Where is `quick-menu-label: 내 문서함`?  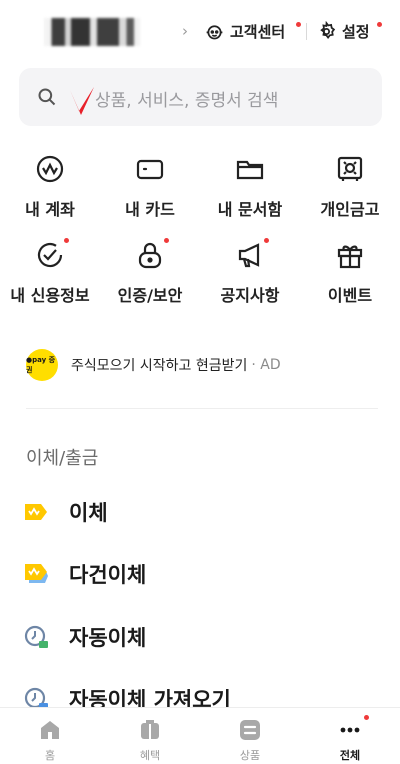 quick-menu-label: 내 문서함 is located at coordinates (250, 209).